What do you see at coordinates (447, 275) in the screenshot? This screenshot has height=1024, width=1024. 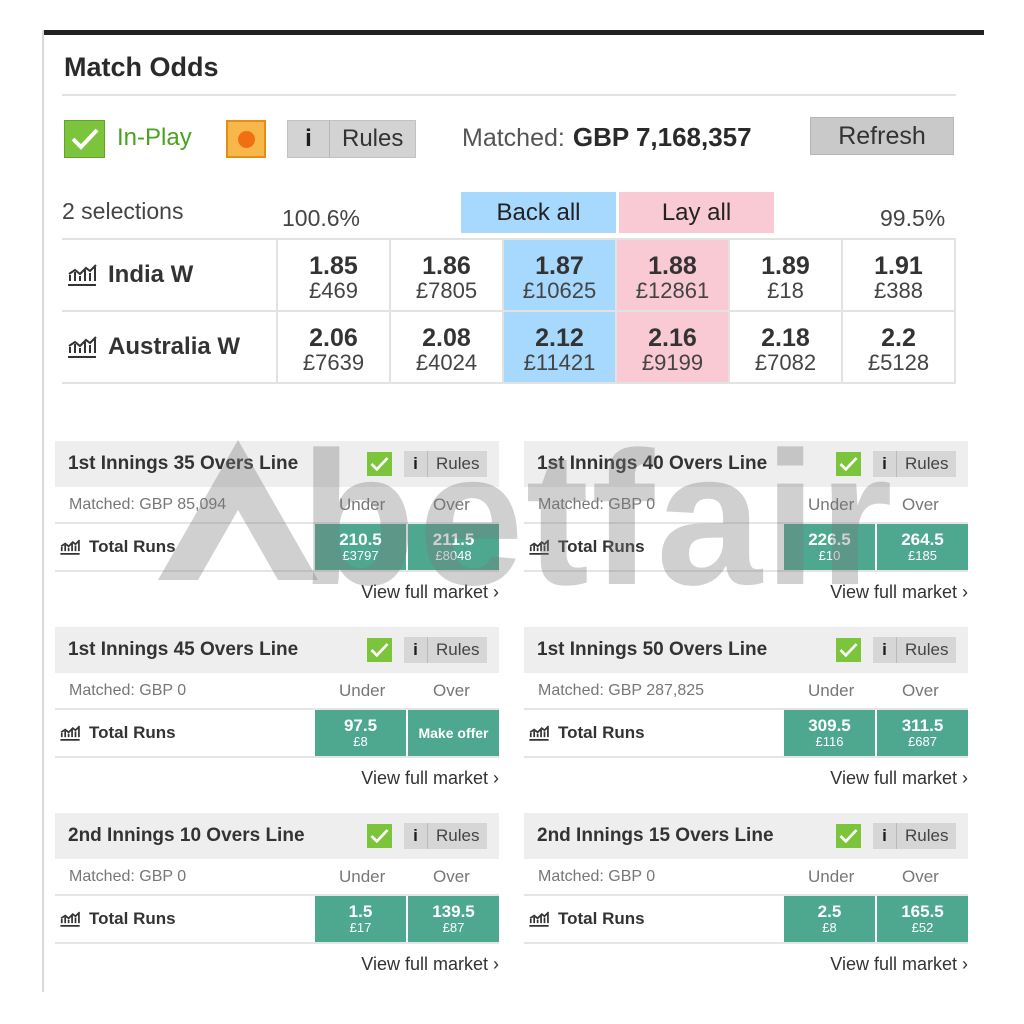 I see `back-price-cell: 1.86 £7805` at bounding box center [447, 275].